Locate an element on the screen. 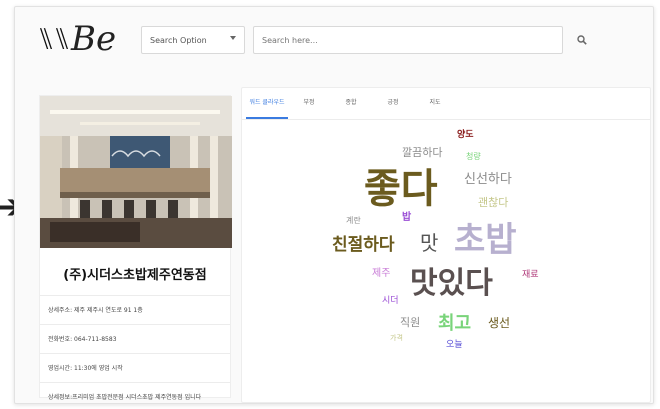 This screenshot has height=409, width=660. cloud-word: 생선 is located at coordinates (499, 323).